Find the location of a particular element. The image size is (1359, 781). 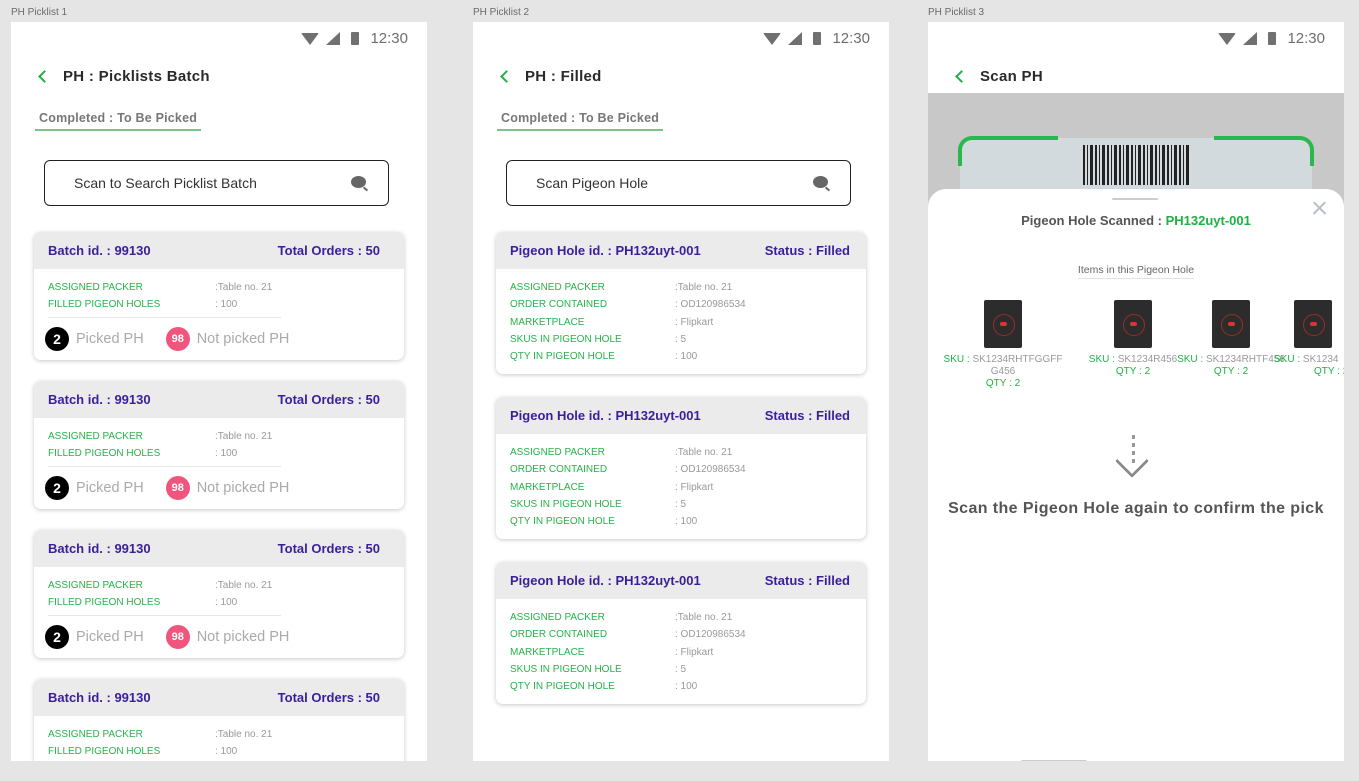

app-header: Scan PH is located at coordinates (998, 76).